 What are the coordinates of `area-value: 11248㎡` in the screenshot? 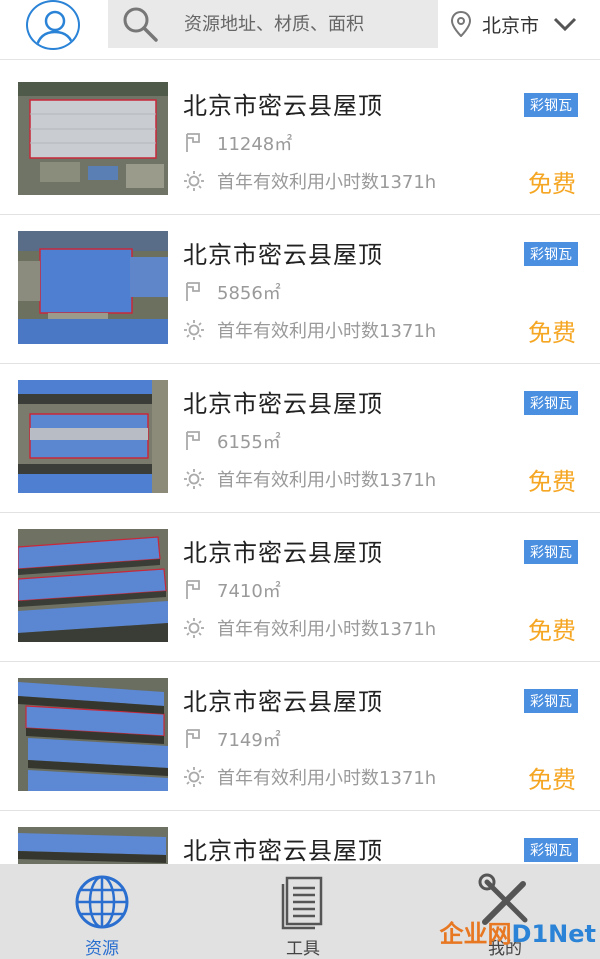 It's located at (255, 144).